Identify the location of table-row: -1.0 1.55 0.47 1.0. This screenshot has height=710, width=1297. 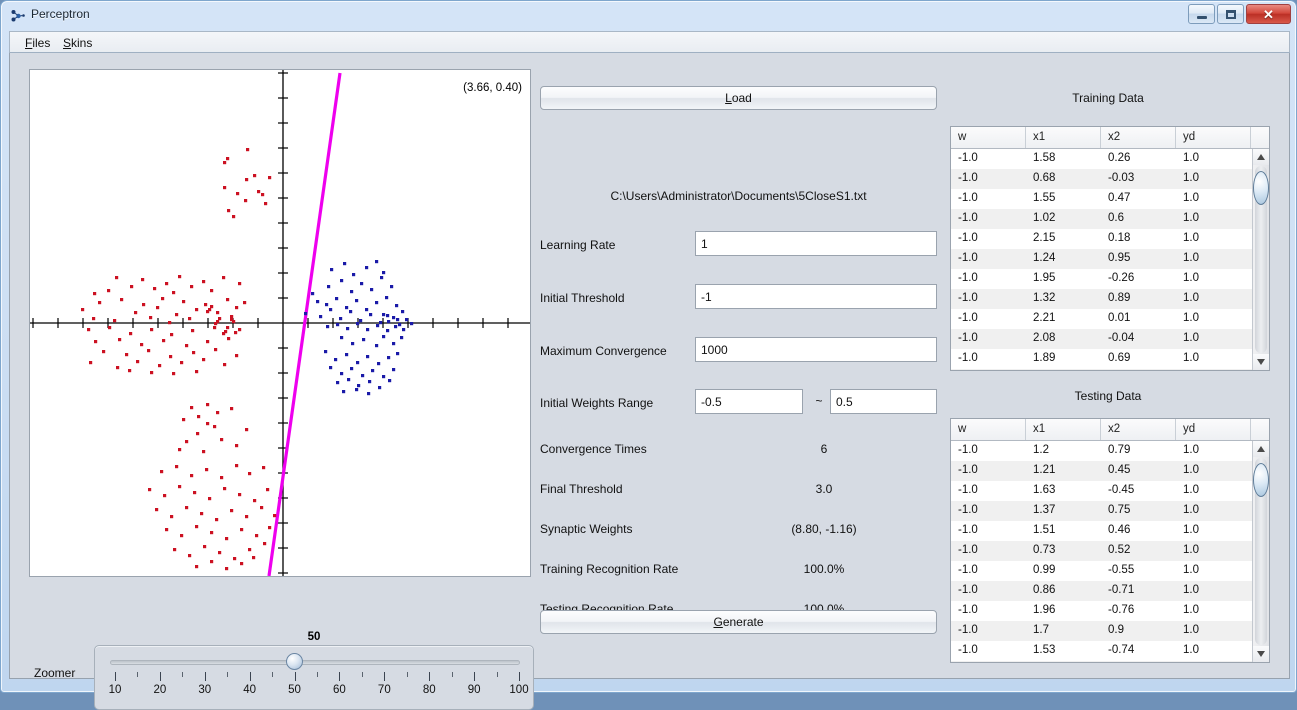
(1110, 199).